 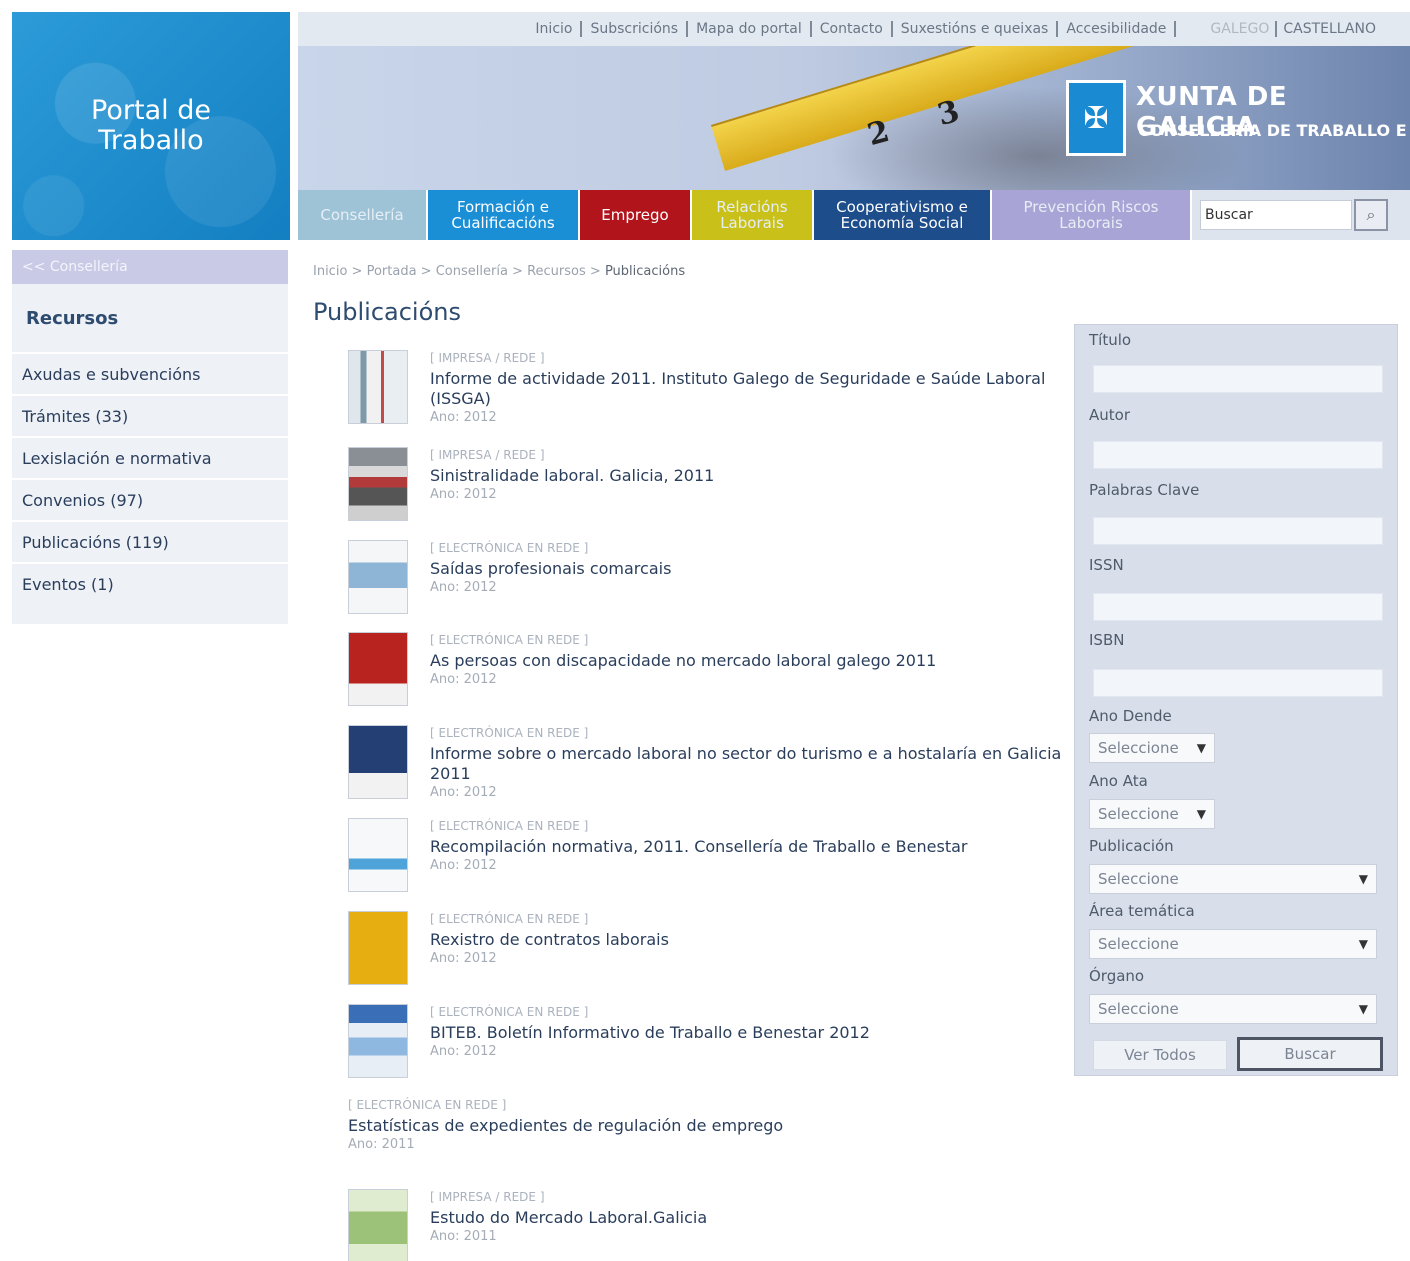 I want to click on filter-label-isbn: ISBN, so click(x=1107, y=640).